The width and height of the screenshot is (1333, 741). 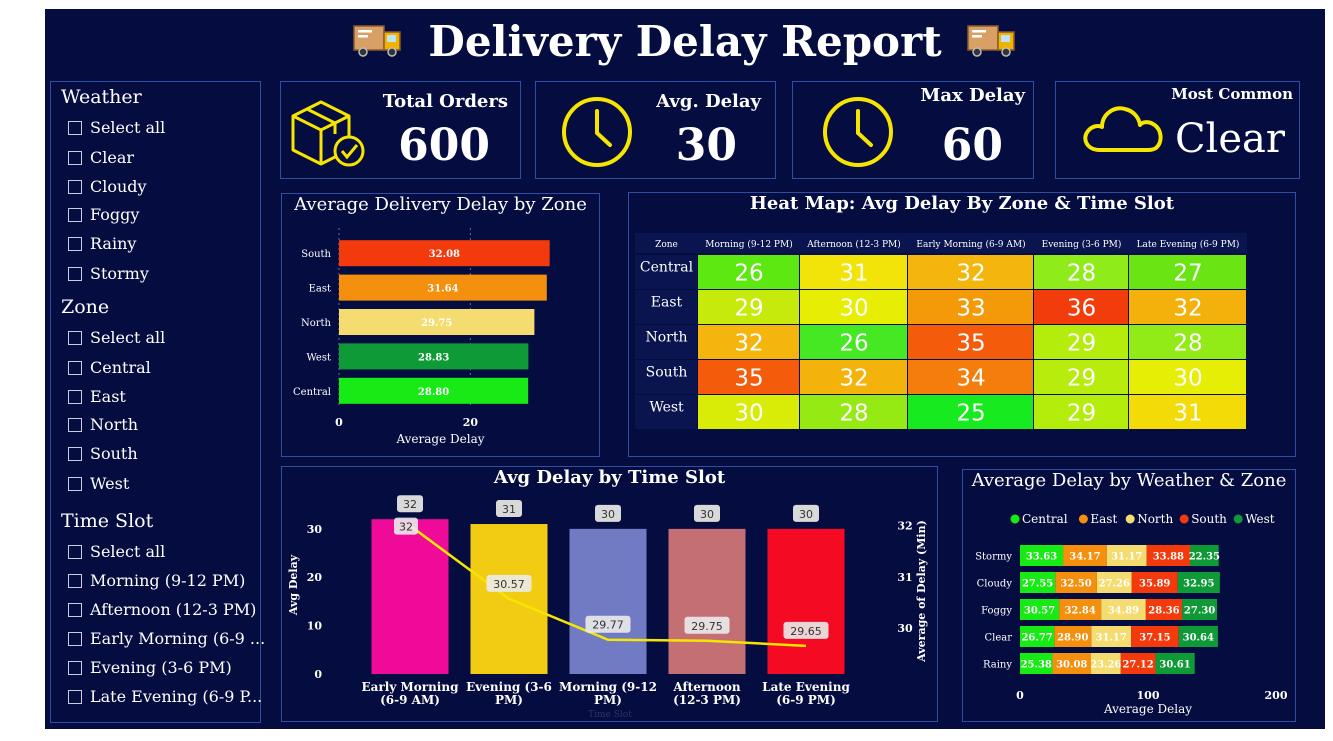 What do you see at coordinates (970, 379) in the screenshot?
I see `heatmap-value: 34` at bounding box center [970, 379].